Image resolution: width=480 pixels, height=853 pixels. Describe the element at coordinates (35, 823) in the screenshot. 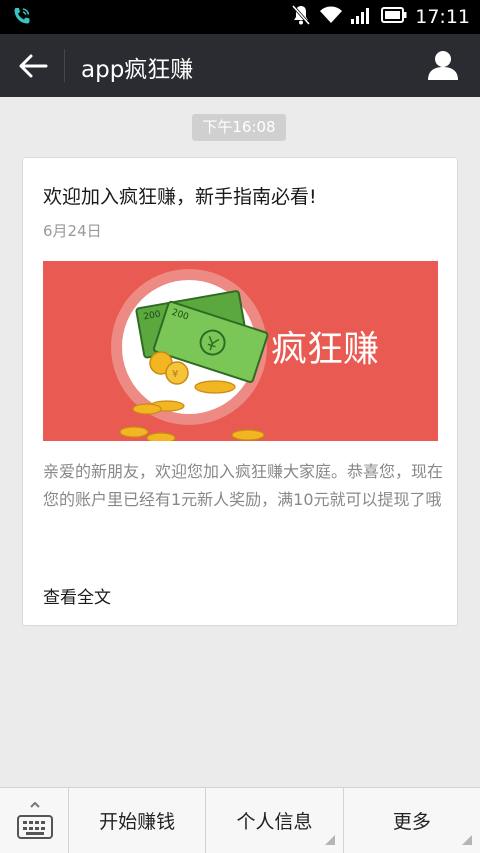

I see `keyboard-icon` at that location.